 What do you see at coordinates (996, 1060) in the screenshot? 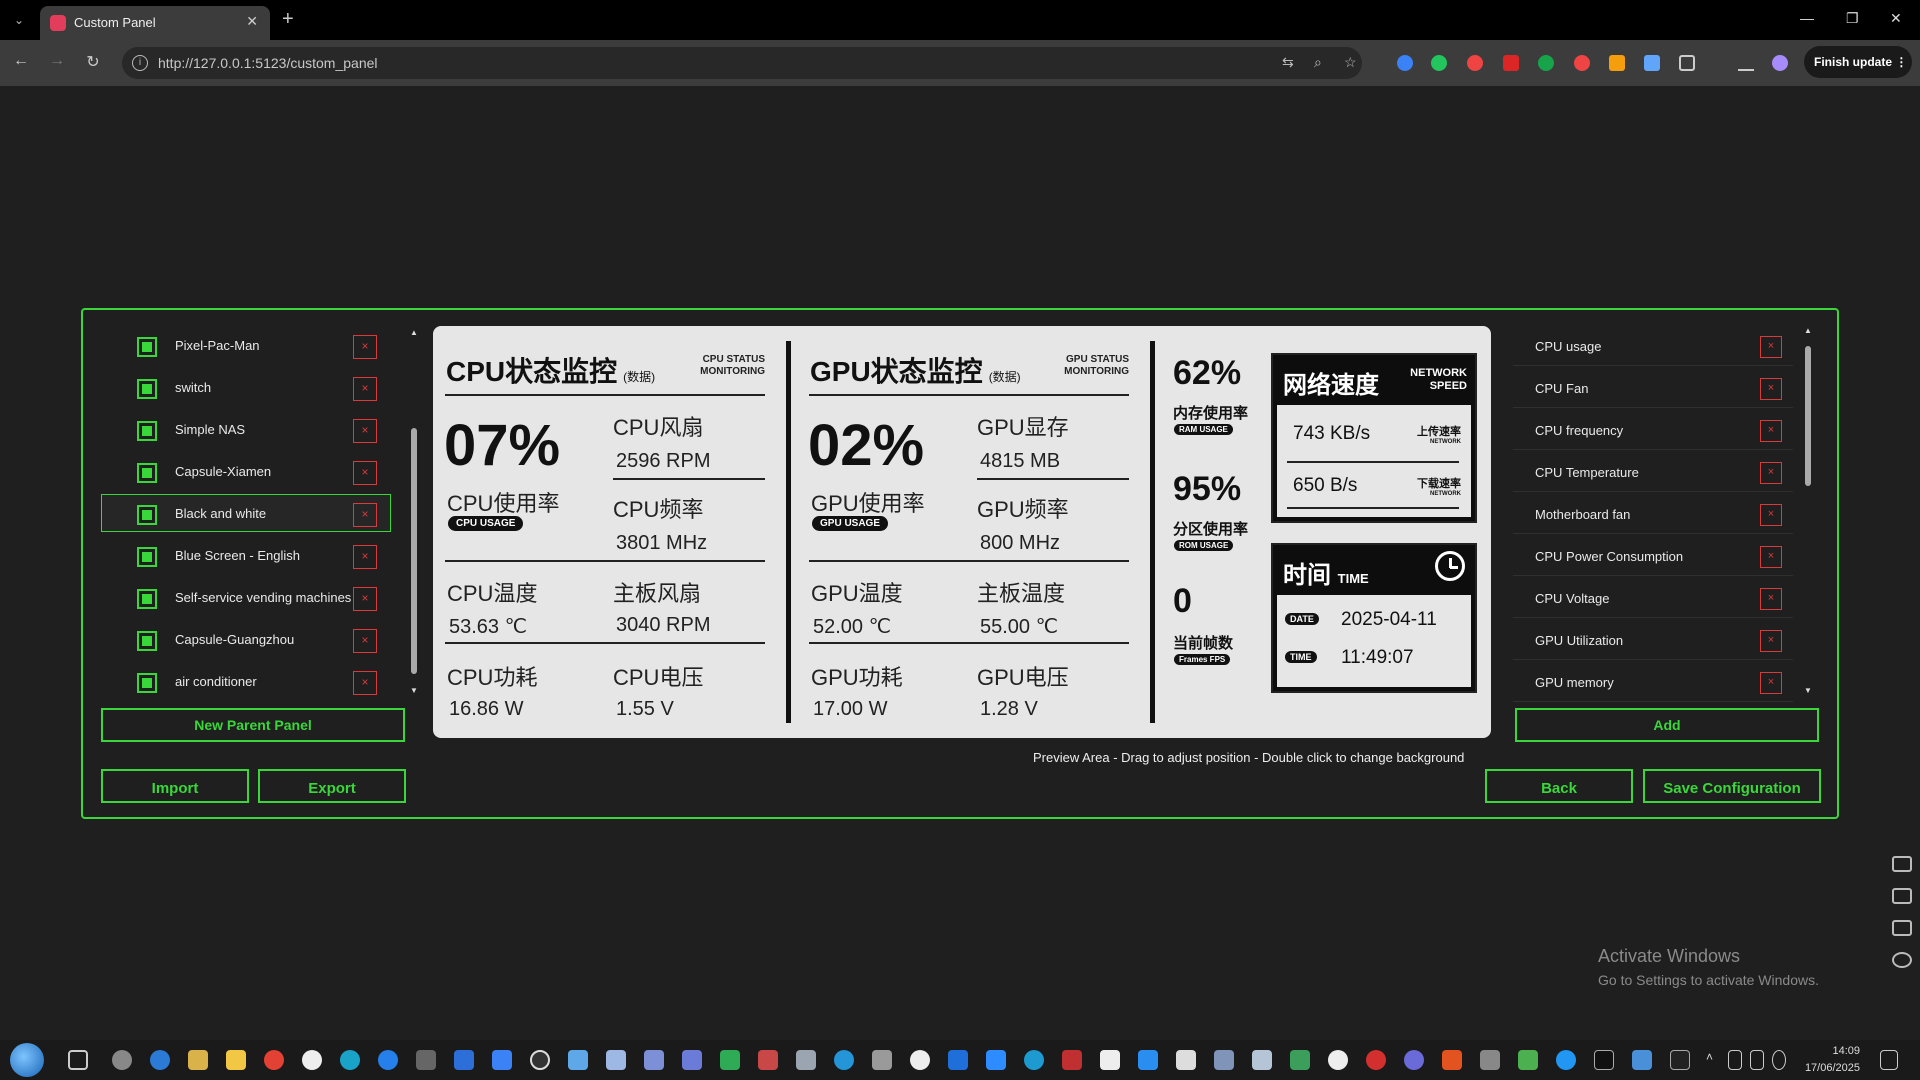
I see `zoom-app-icon` at bounding box center [996, 1060].